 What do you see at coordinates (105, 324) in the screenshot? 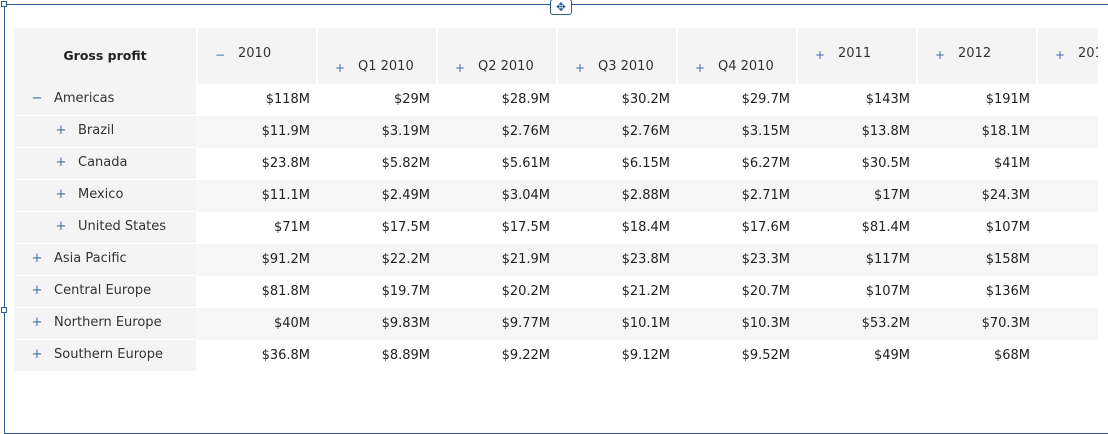
I see `row-header: + Northern Europe` at bounding box center [105, 324].